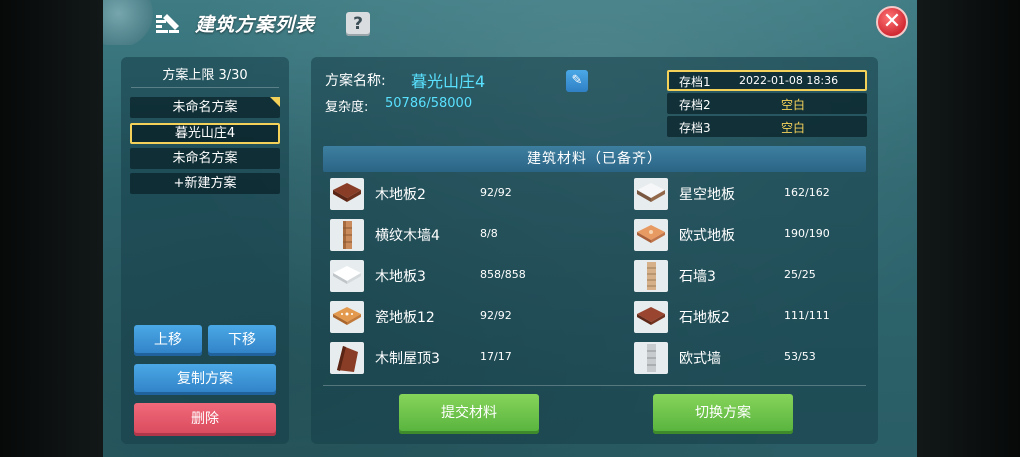  Describe the element at coordinates (754, 235) in the screenshot. I see `material-item: 欧式地板 190/190` at that location.